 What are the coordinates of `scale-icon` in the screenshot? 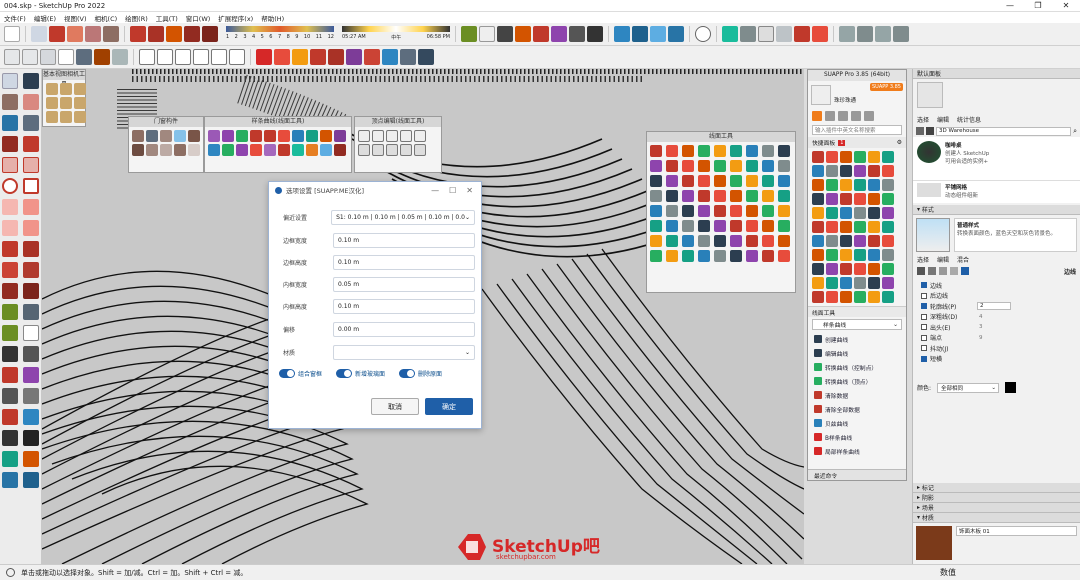 It's located at (10, 291).